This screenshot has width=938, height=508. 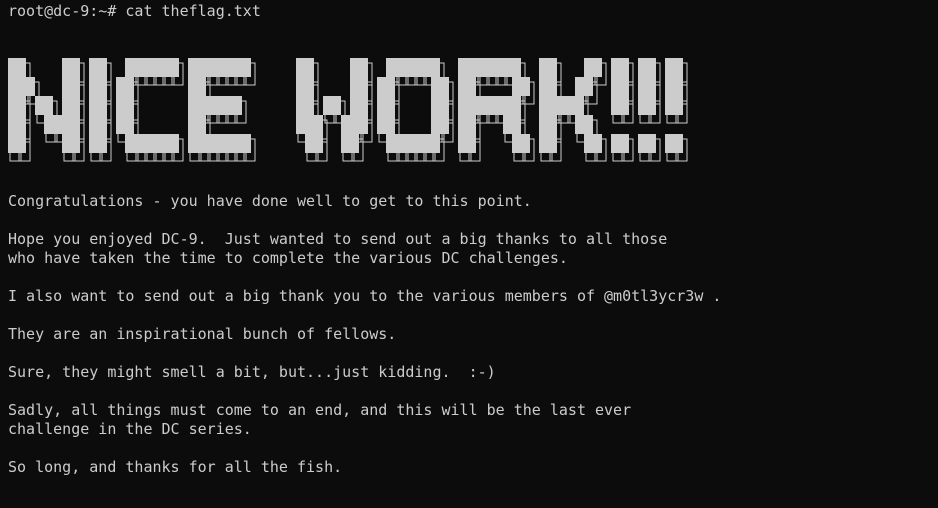 I want to click on flag-text-line: challenge in the DC series., so click(x=130, y=429).